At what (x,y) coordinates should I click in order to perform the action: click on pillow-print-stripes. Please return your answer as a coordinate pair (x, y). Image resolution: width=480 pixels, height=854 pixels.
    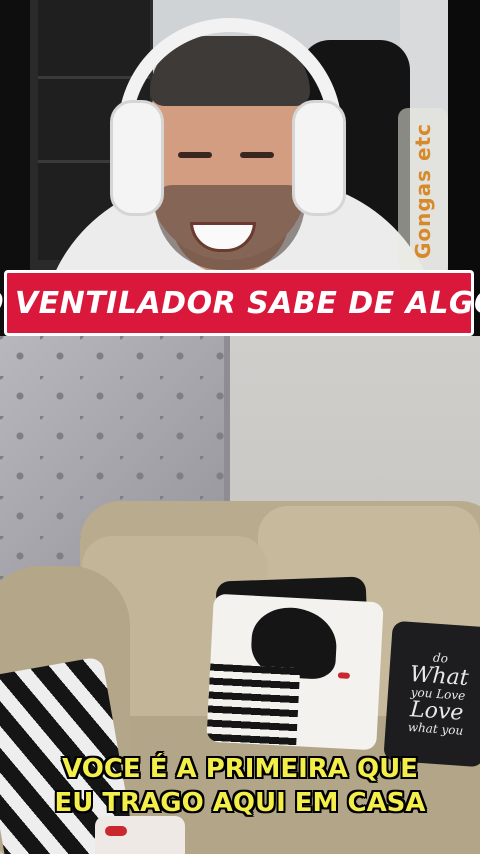
    Looking at the image, I should click on (253, 706).